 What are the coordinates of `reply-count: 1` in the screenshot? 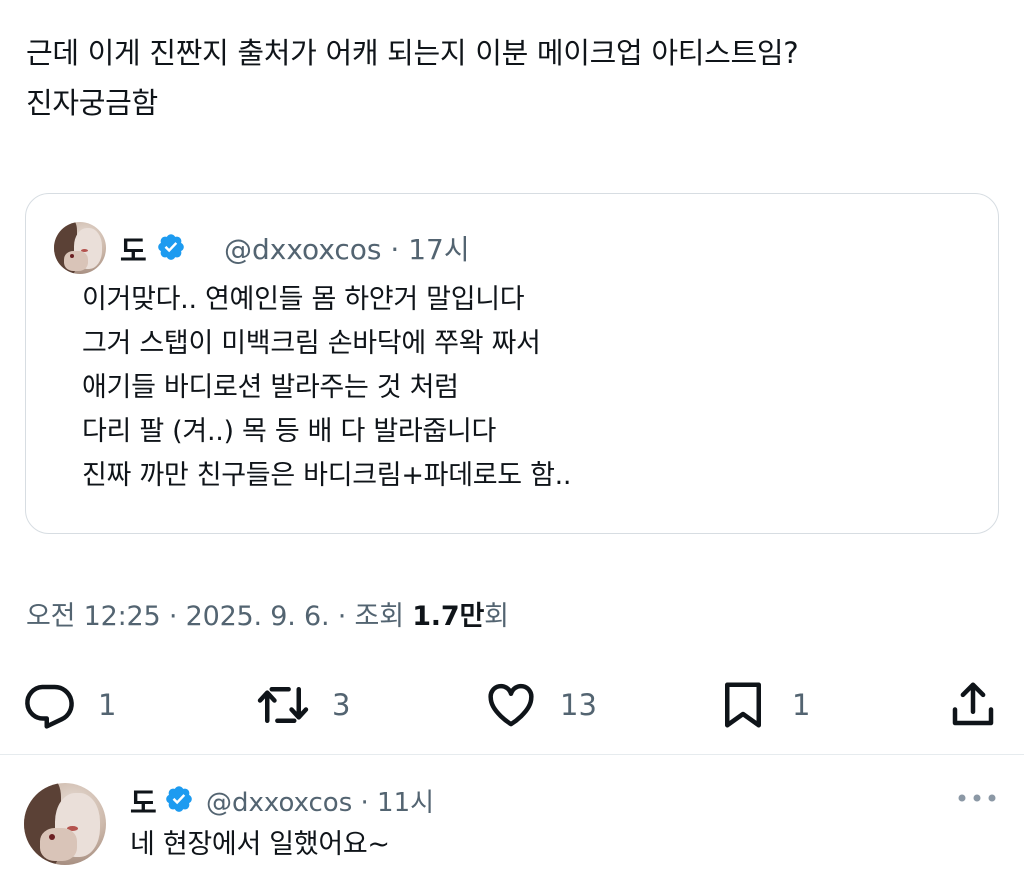 It's located at (107, 705).